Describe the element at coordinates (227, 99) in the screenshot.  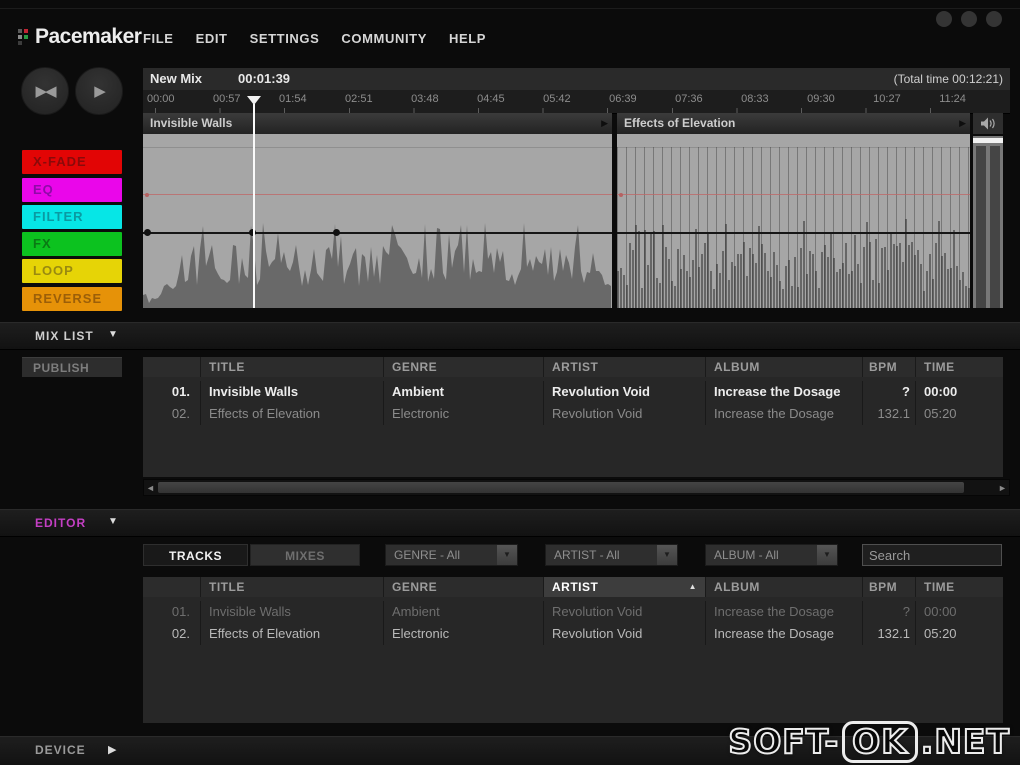
I see `tick-label: 00:57` at that location.